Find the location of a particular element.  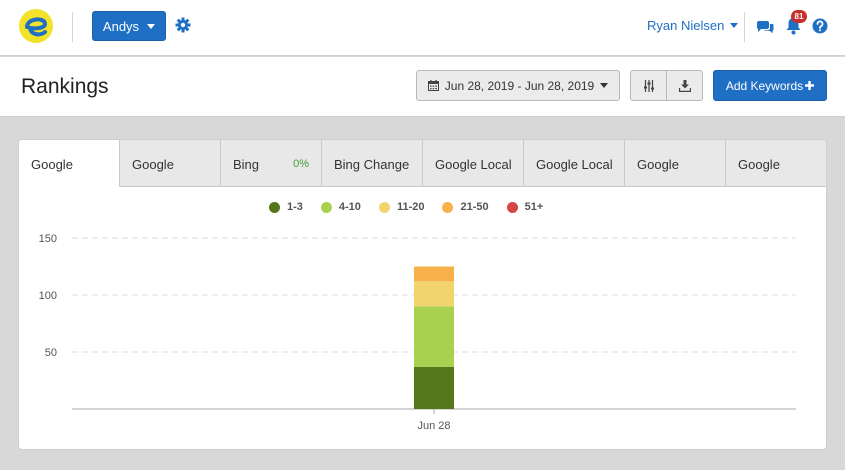

y-tick-label: 150 is located at coordinates (48, 239).